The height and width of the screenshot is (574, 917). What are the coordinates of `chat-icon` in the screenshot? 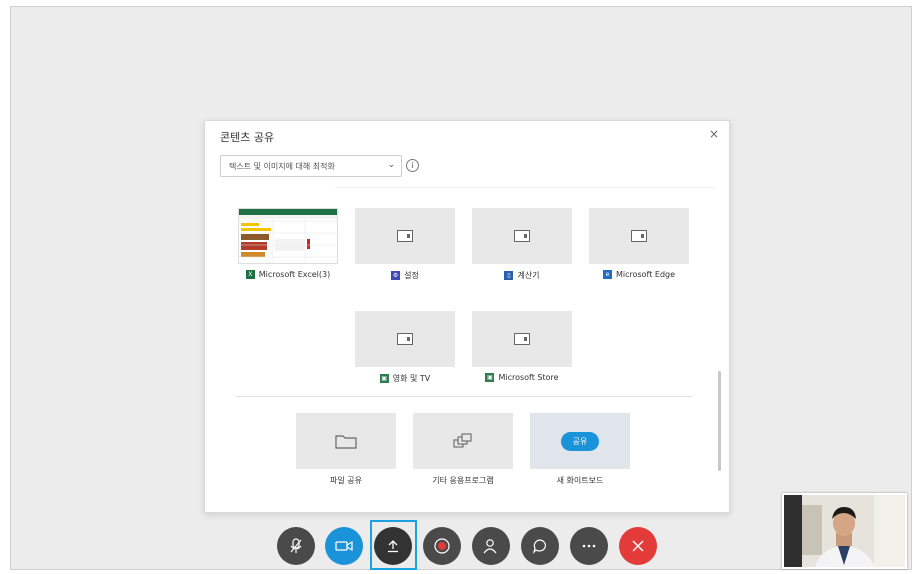 It's located at (539, 546).